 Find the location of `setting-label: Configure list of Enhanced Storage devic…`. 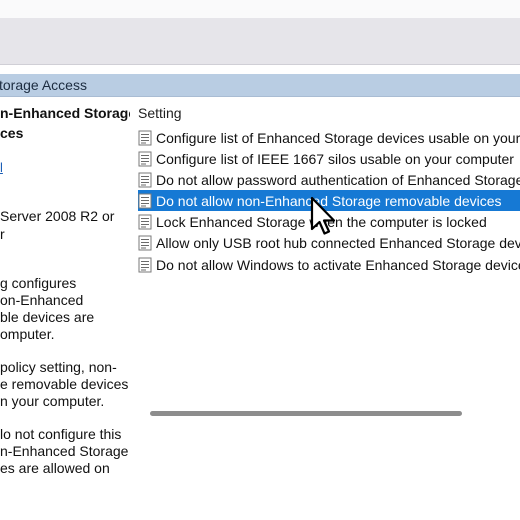

setting-label: Configure list of Enhanced Storage devic… is located at coordinates (338, 137).